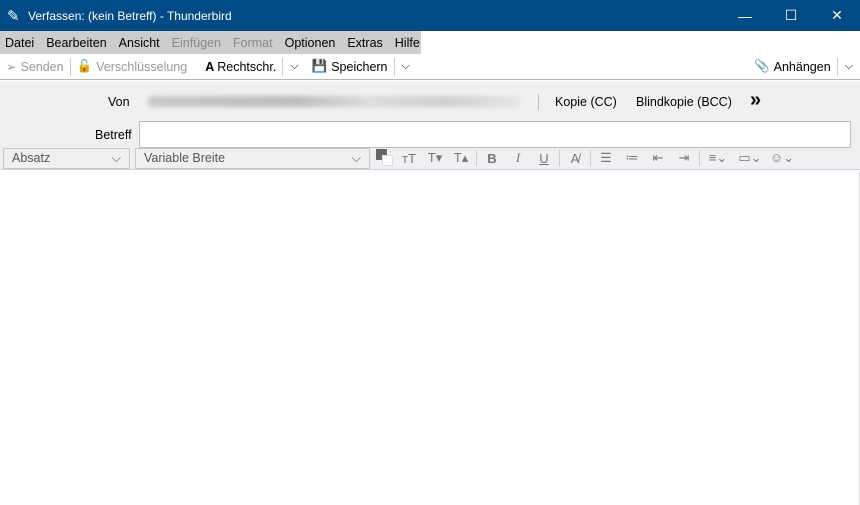  I want to click on paragraph-select: Absatz ⌵, so click(66, 158).